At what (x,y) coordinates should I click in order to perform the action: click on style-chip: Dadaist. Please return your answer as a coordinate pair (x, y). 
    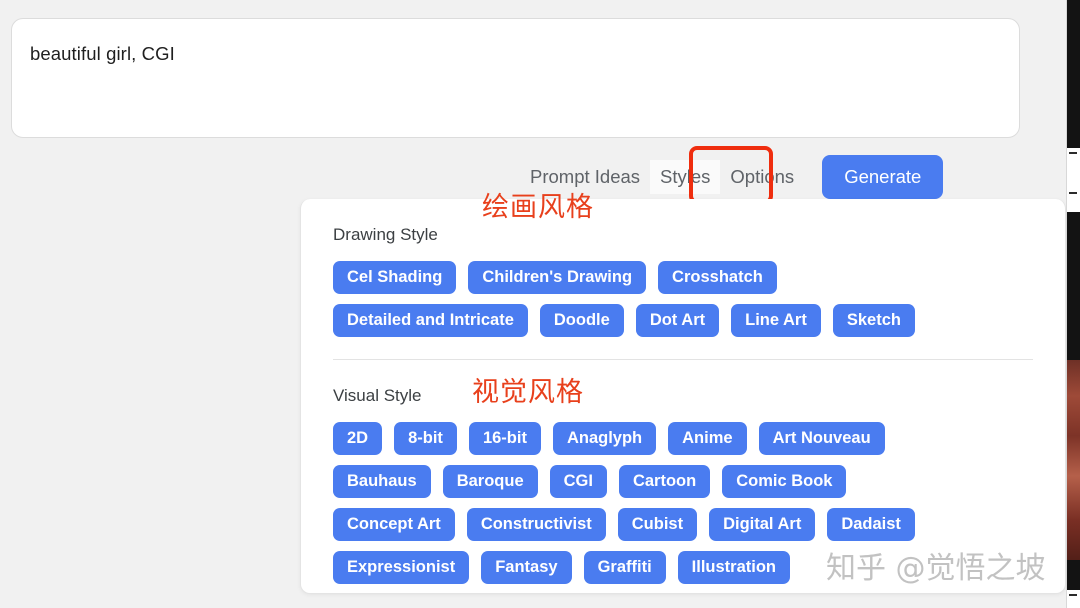
    Looking at the image, I should click on (871, 524).